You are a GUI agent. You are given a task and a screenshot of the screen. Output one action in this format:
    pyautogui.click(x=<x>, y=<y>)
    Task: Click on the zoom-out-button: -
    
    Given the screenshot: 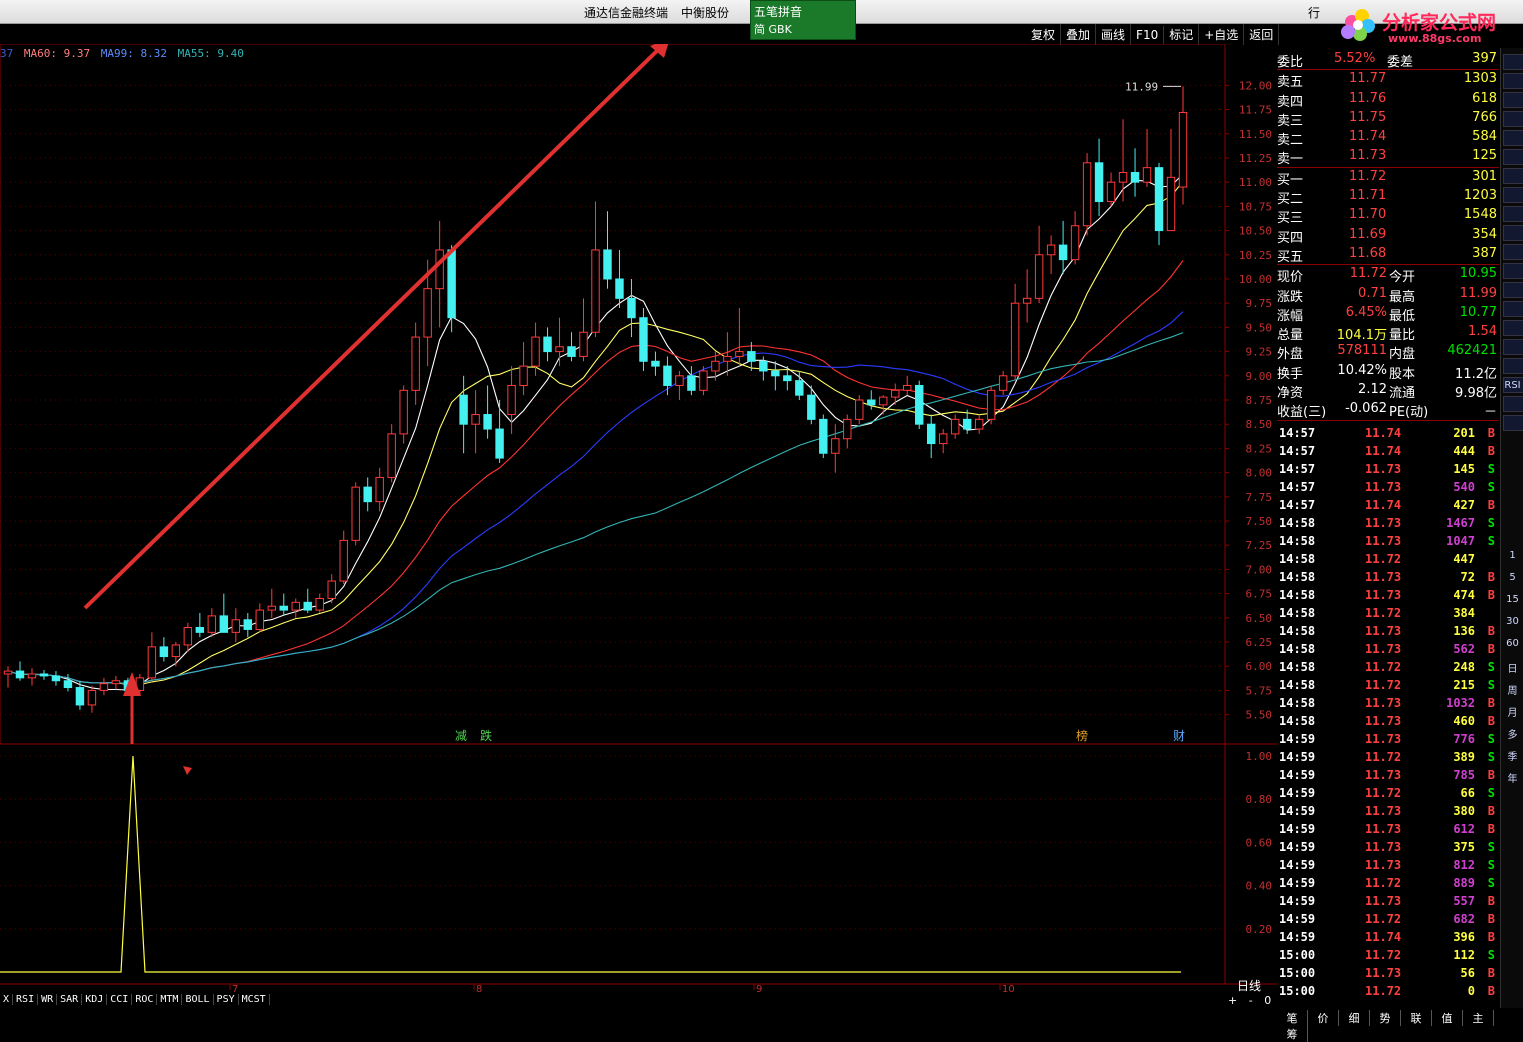 What is the action you would take?
    pyautogui.click(x=1251, y=1000)
    